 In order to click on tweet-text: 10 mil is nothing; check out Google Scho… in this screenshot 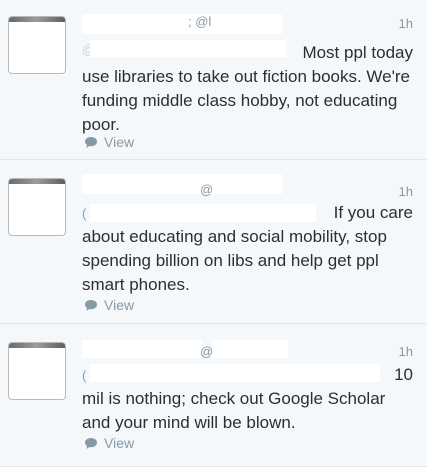, I will do `click(249, 399)`.